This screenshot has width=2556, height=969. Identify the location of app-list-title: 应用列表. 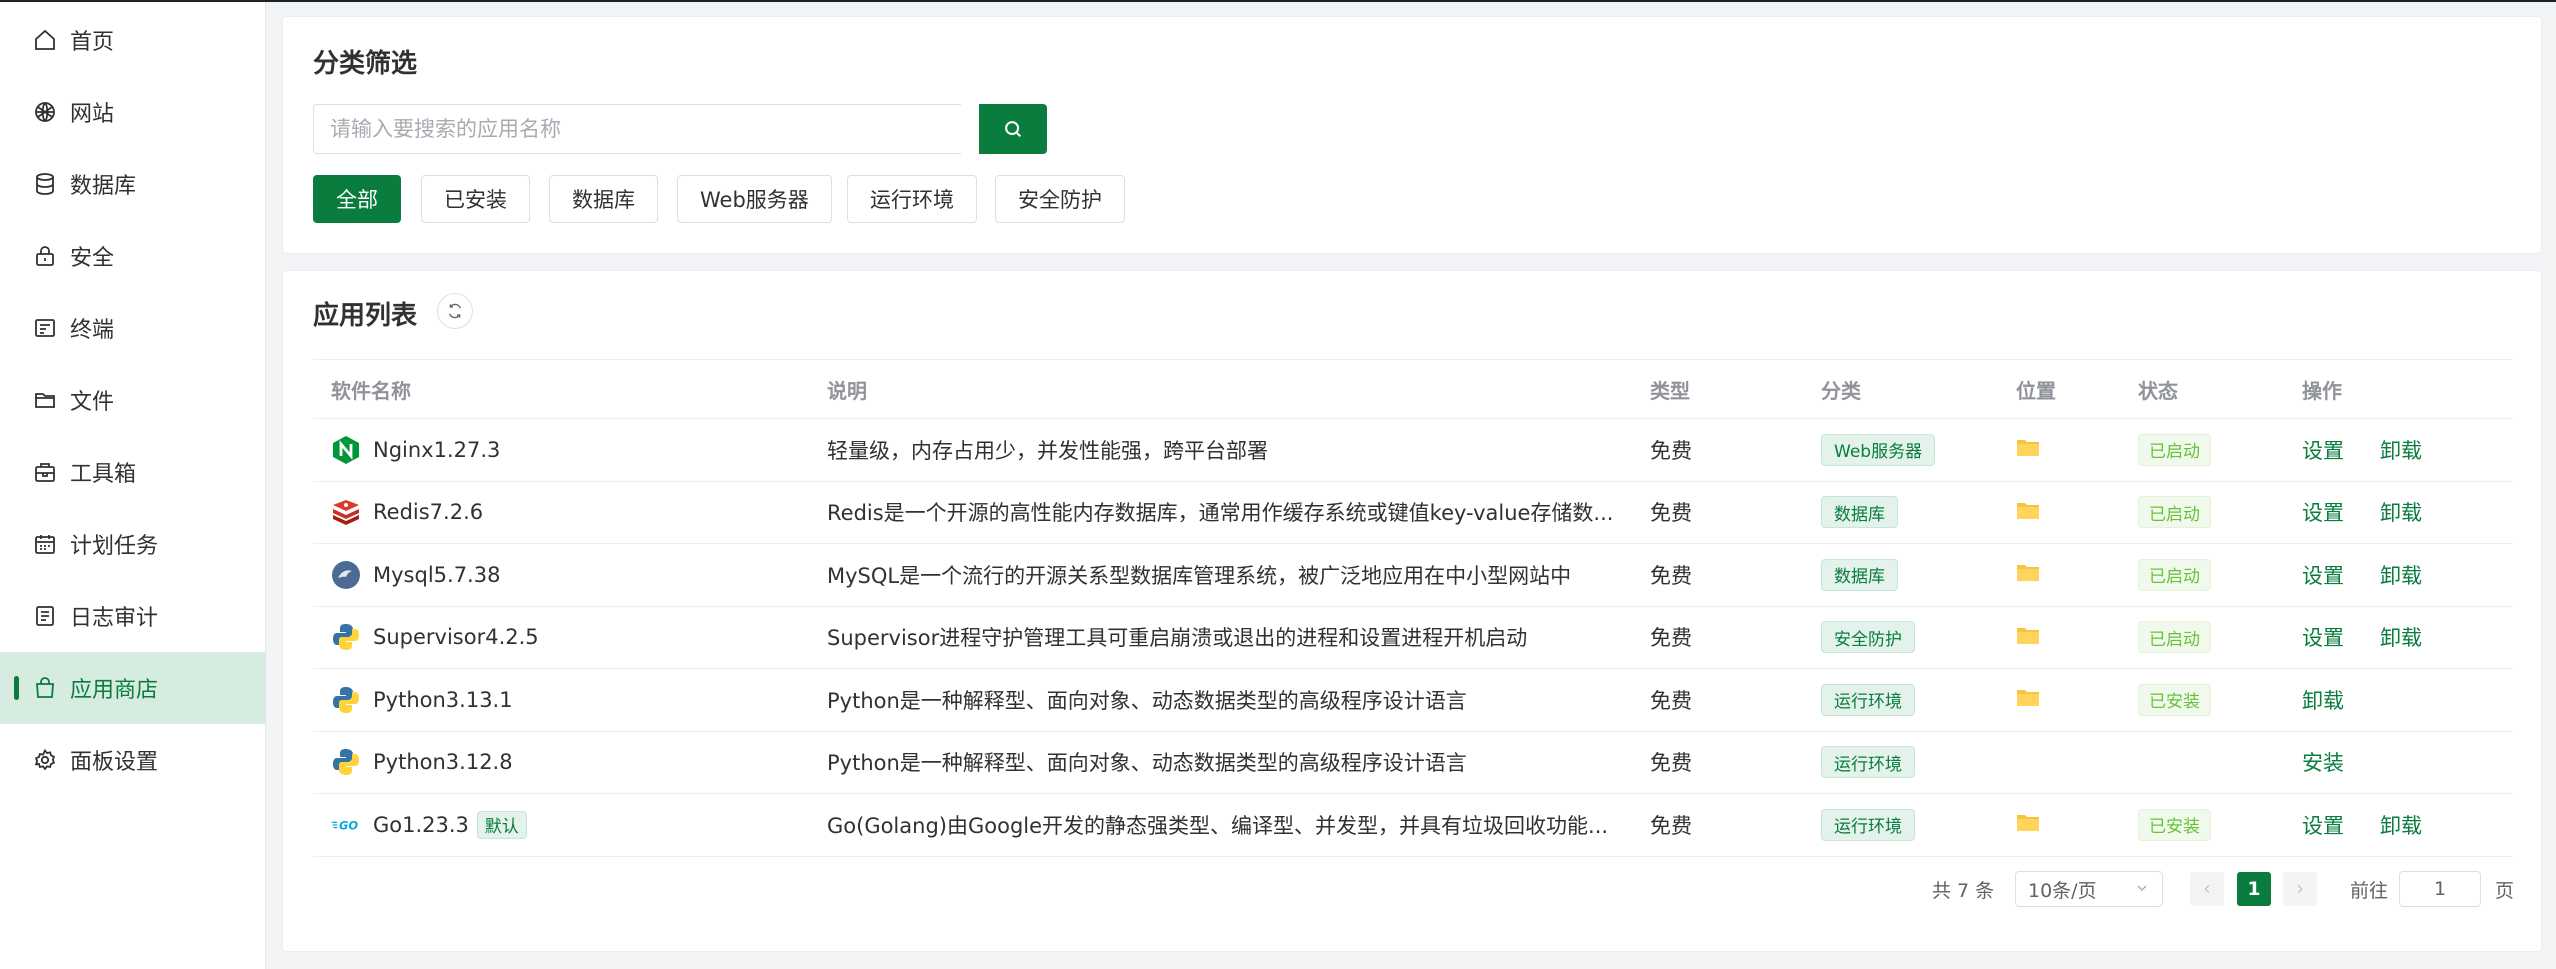
(365, 316).